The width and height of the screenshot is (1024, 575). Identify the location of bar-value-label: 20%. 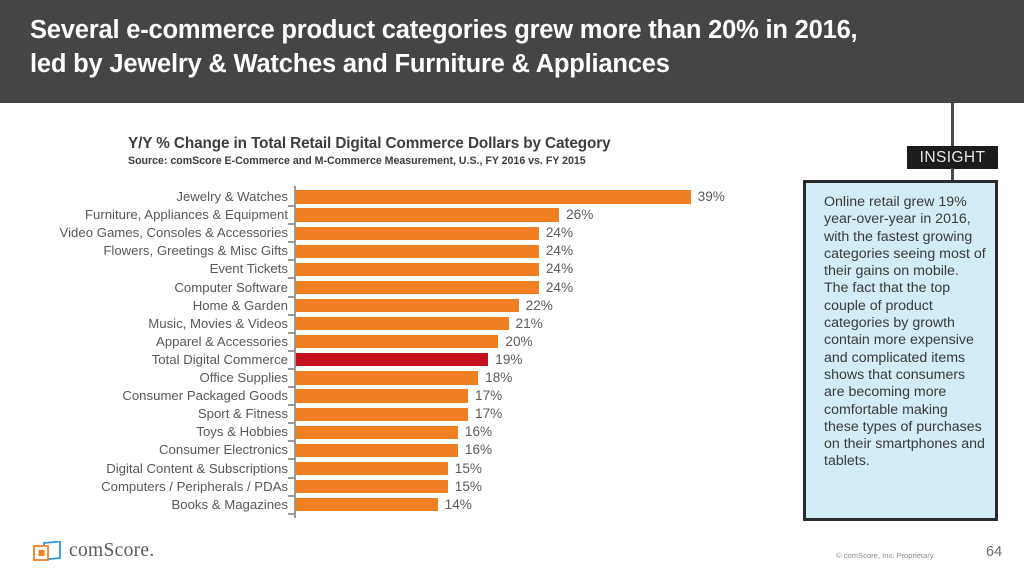
(519, 341).